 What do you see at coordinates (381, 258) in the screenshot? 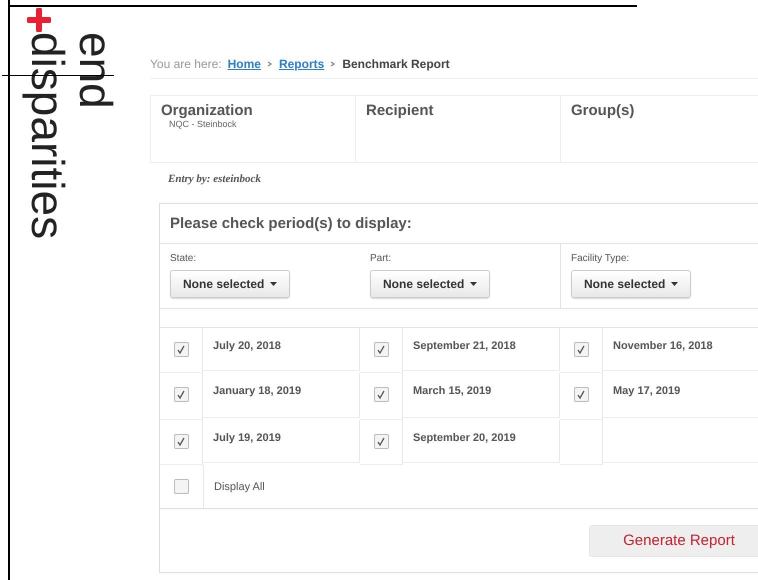
I see `filter-label: Part:` at bounding box center [381, 258].